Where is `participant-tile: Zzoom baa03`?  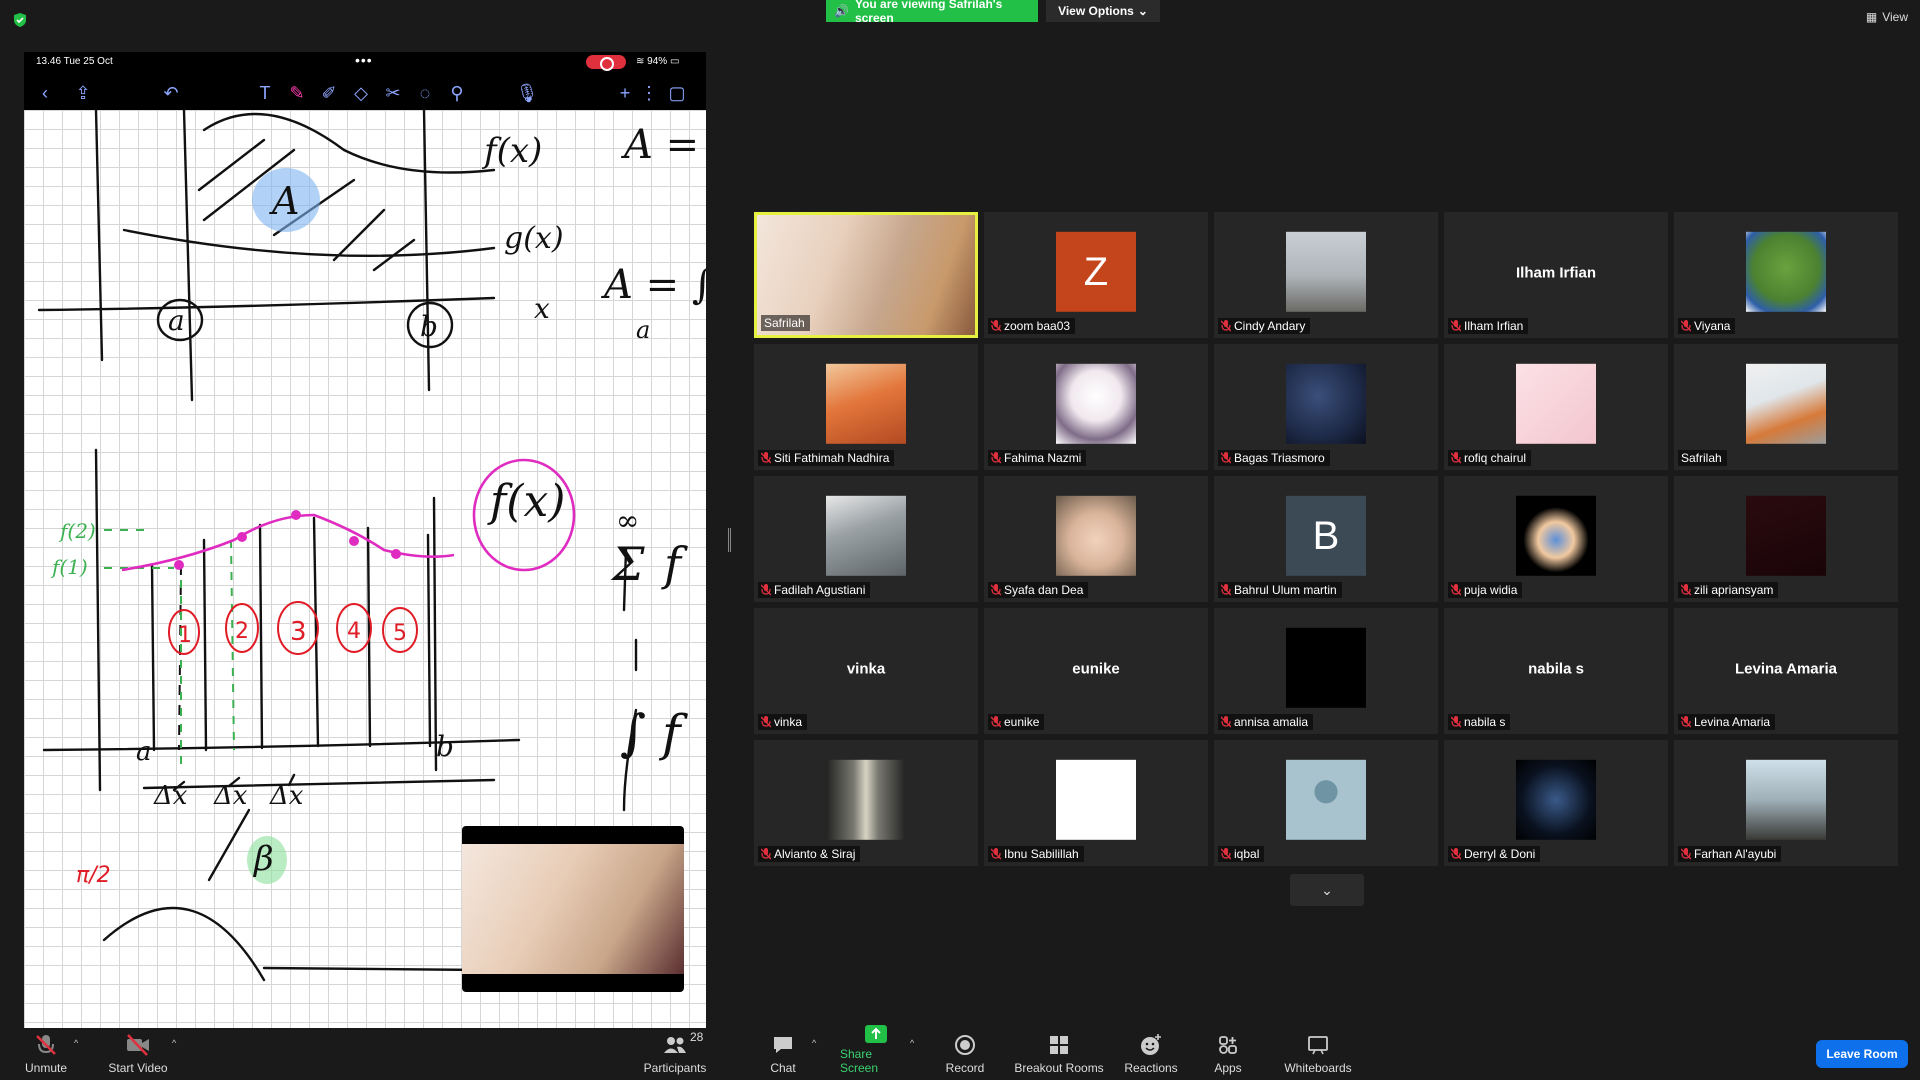
participant-tile: Zzoom baa03 is located at coordinates (1096, 275).